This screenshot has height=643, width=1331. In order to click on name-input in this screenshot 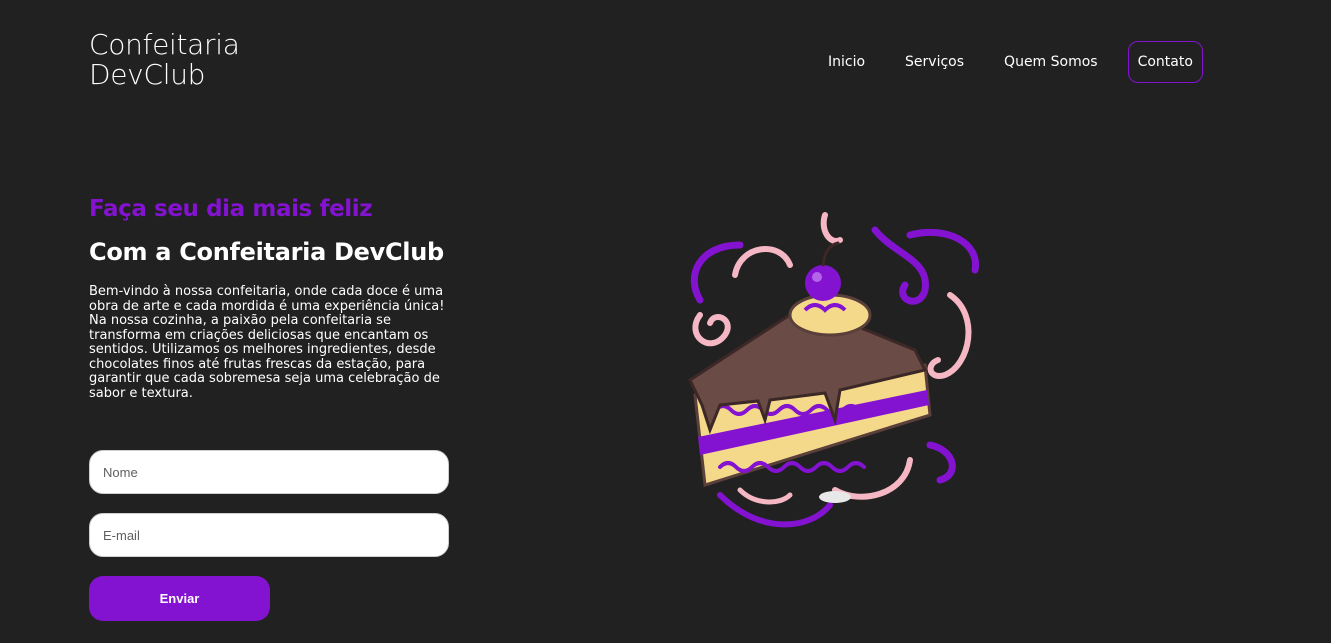, I will do `click(269, 472)`.